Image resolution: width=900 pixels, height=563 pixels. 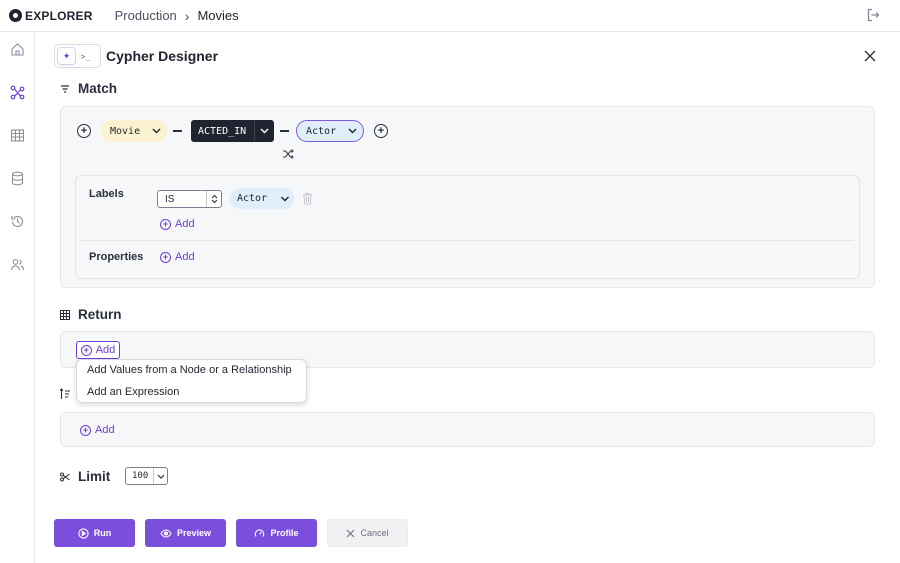 What do you see at coordinates (105, 430) in the screenshot?
I see `add-order-text: Add` at bounding box center [105, 430].